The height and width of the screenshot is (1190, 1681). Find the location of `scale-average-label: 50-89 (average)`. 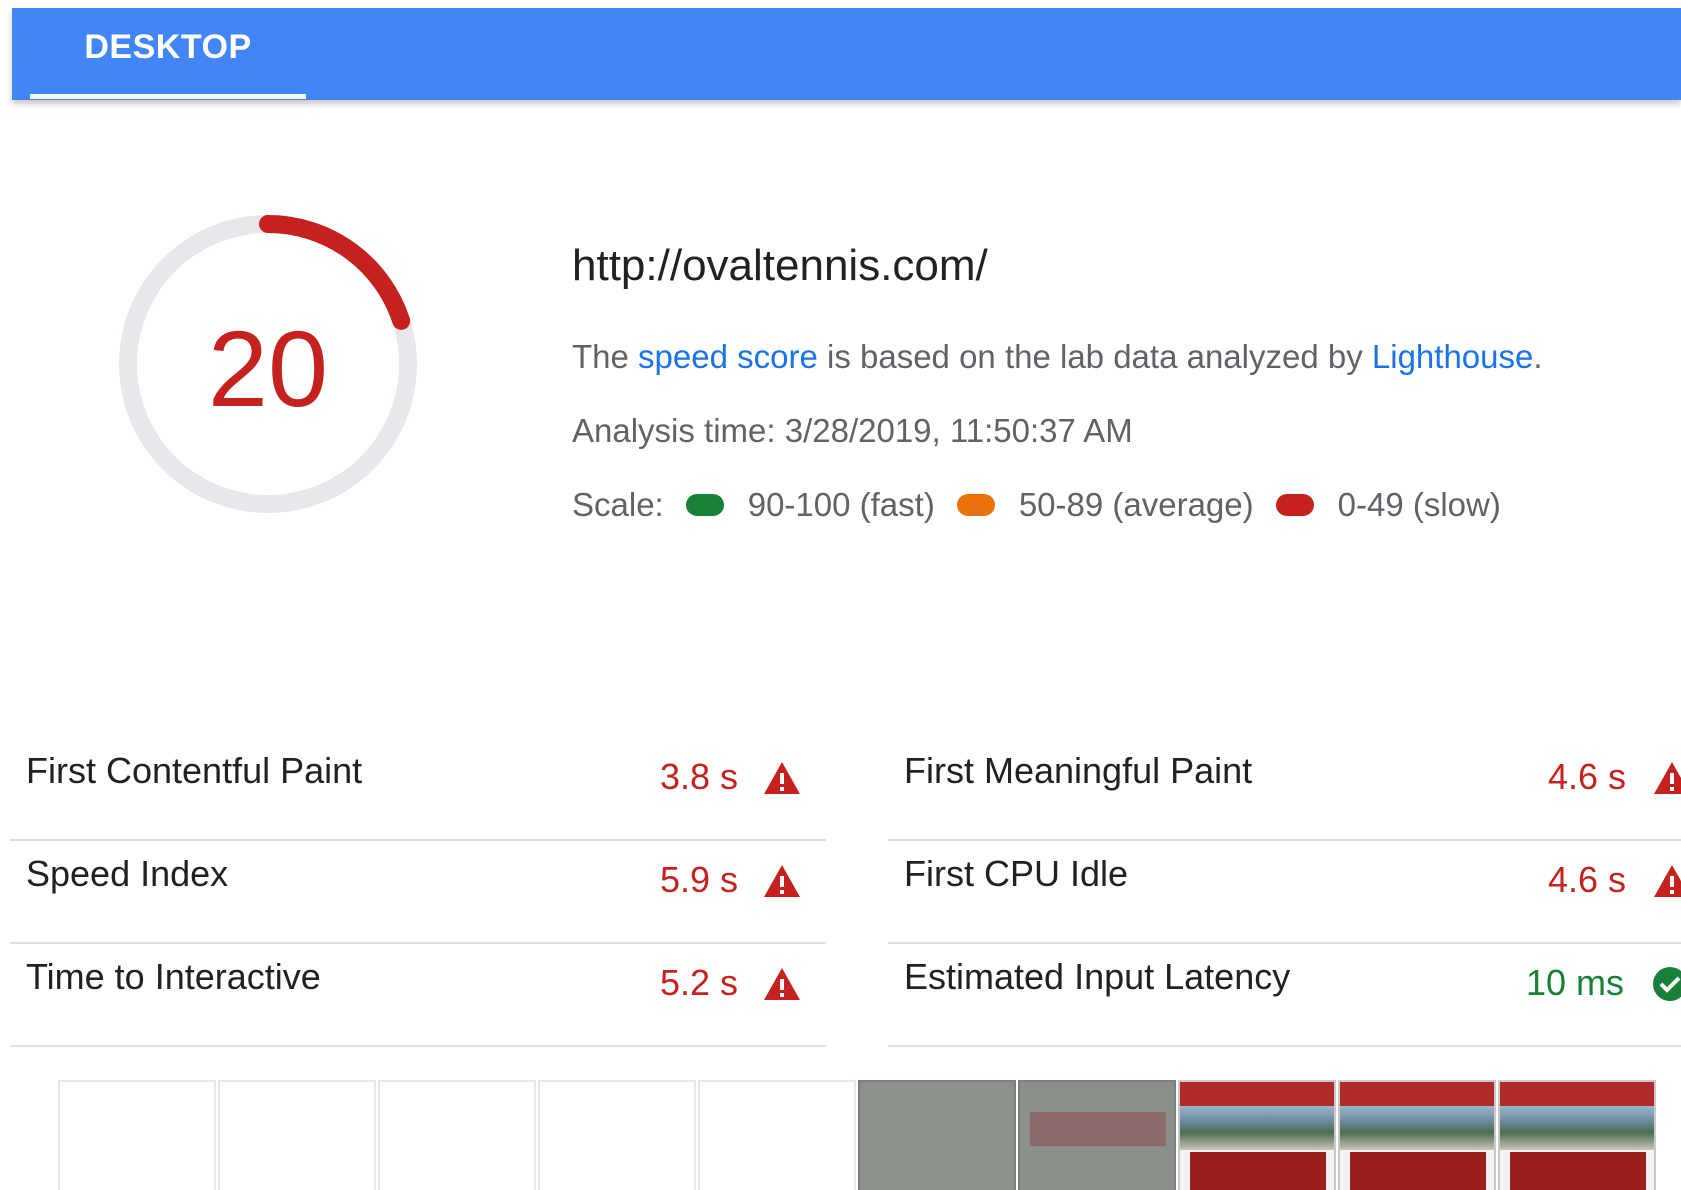

scale-average-label: 50-89 (average) is located at coordinates (1136, 504).